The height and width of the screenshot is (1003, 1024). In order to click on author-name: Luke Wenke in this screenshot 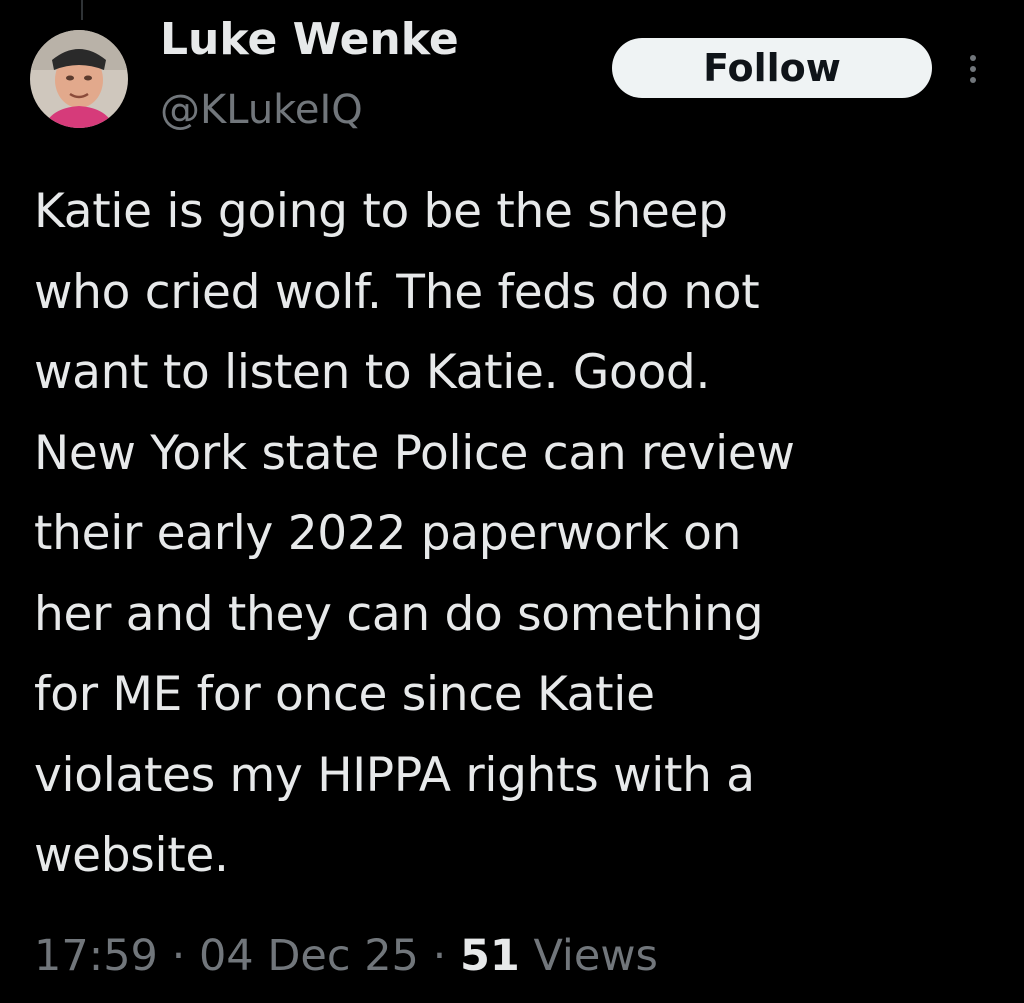, I will do `click(309, 40)`.